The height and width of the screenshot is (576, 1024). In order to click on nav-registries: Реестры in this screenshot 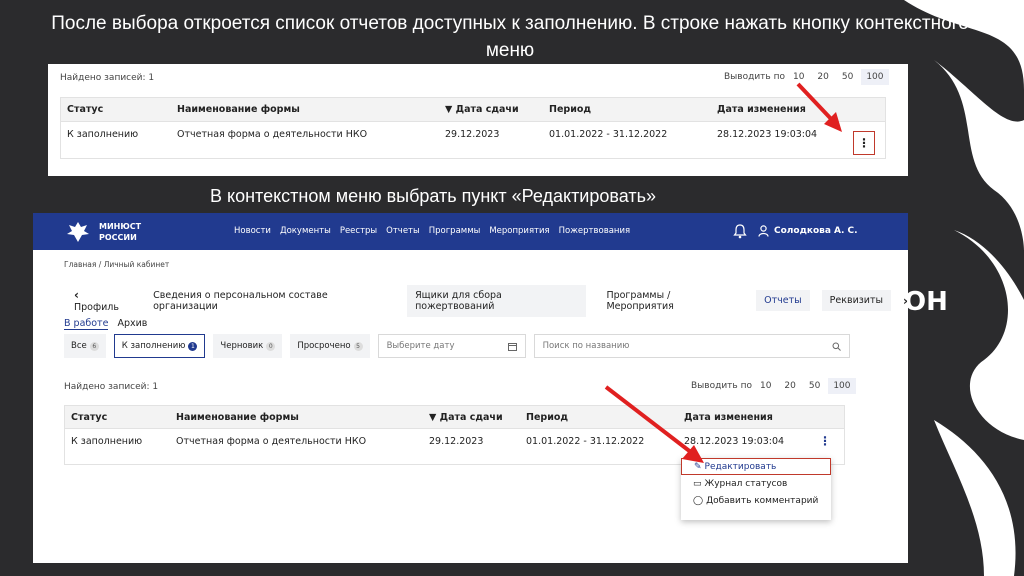, I will do `click(358, 231)`.